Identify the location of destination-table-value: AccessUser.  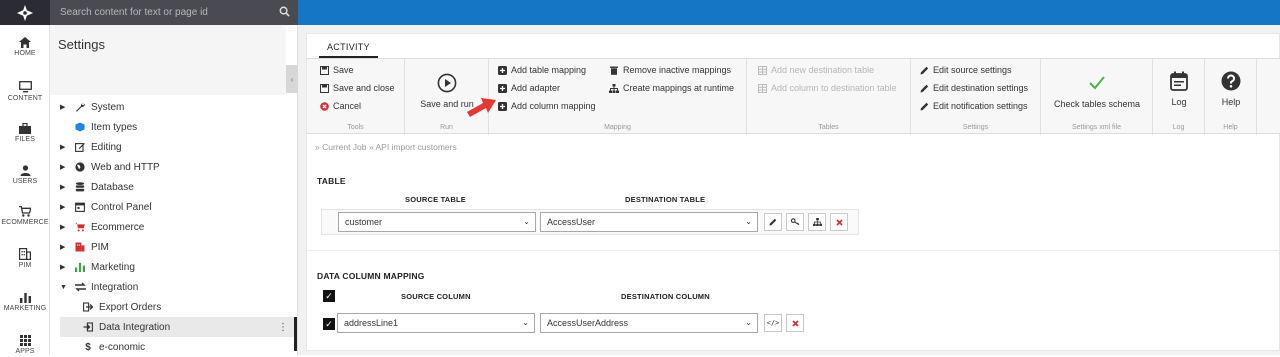
(571, 222).